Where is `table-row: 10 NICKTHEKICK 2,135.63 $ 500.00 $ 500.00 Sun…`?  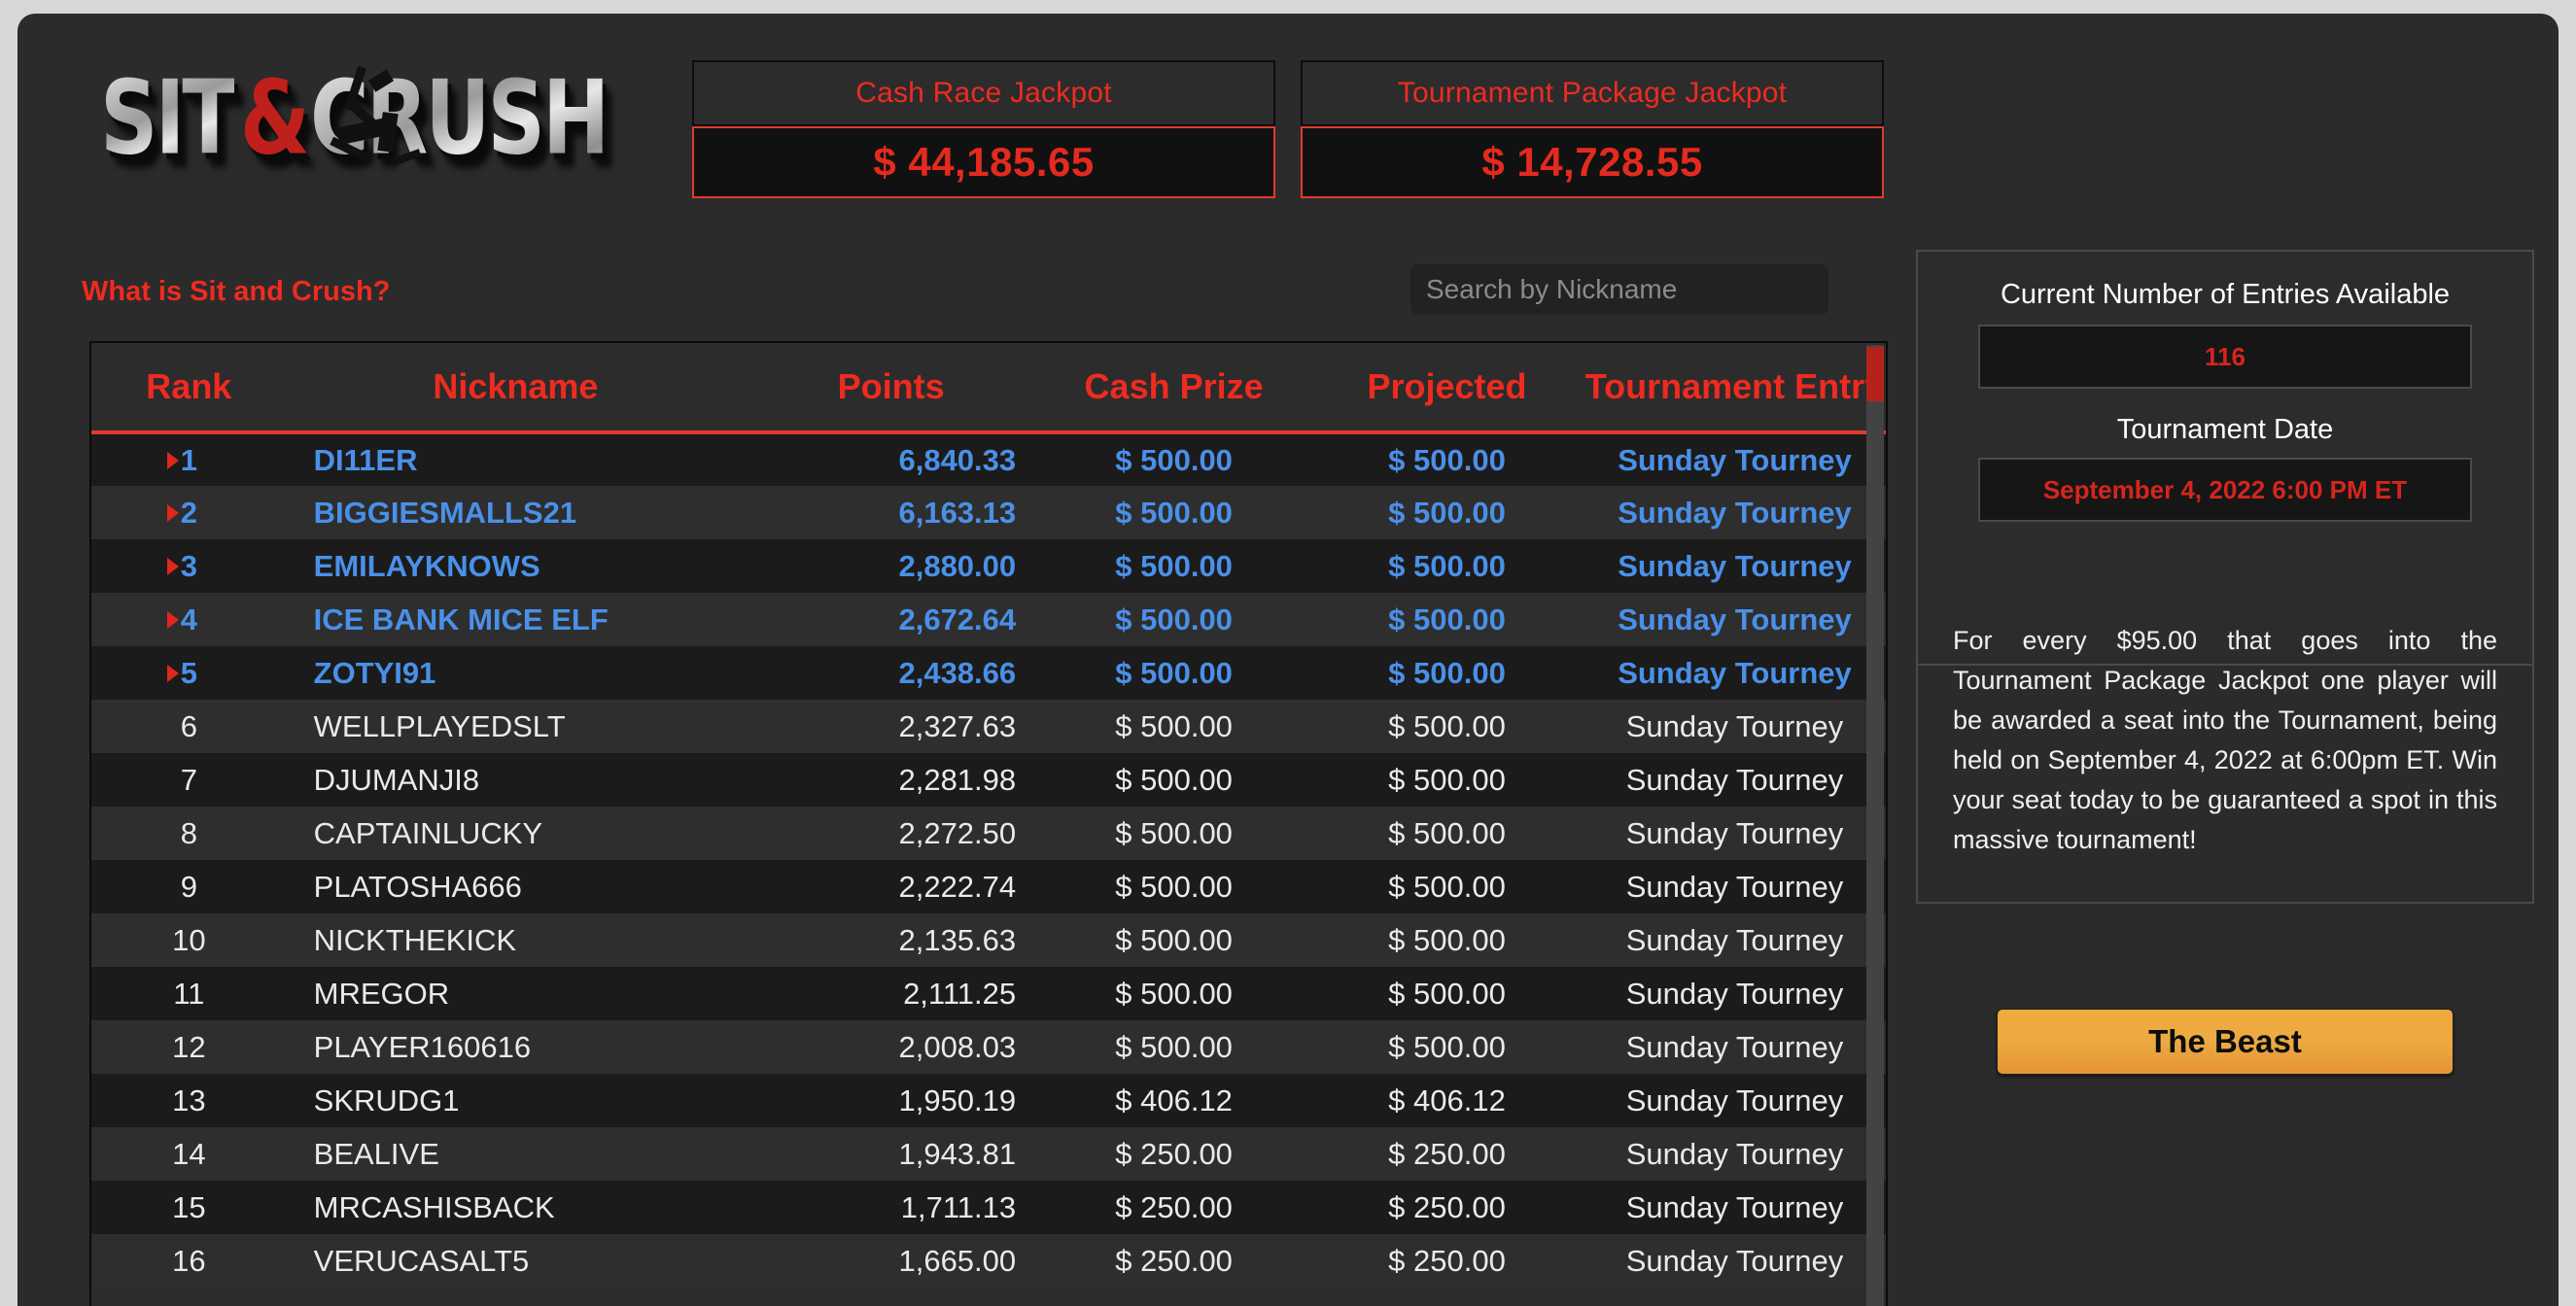
table-row: 10 NICKTHEKICK 2,135.63 $ 500.00 $ 500.00 Sun… is located at coordinates (989, 940).